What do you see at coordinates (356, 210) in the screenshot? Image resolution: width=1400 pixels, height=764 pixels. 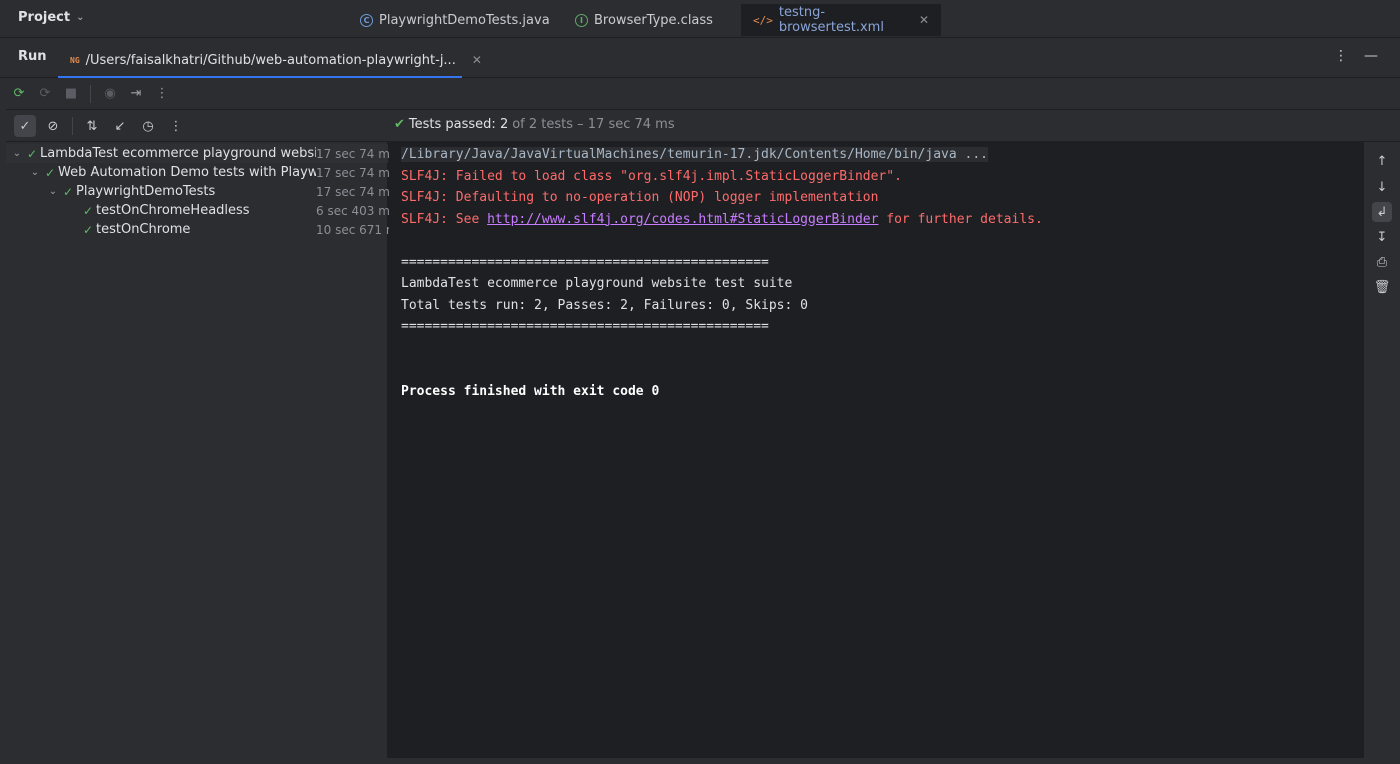 I see `tree-row-time: 6 sec 403 ms` at bounding box center [356, 210].